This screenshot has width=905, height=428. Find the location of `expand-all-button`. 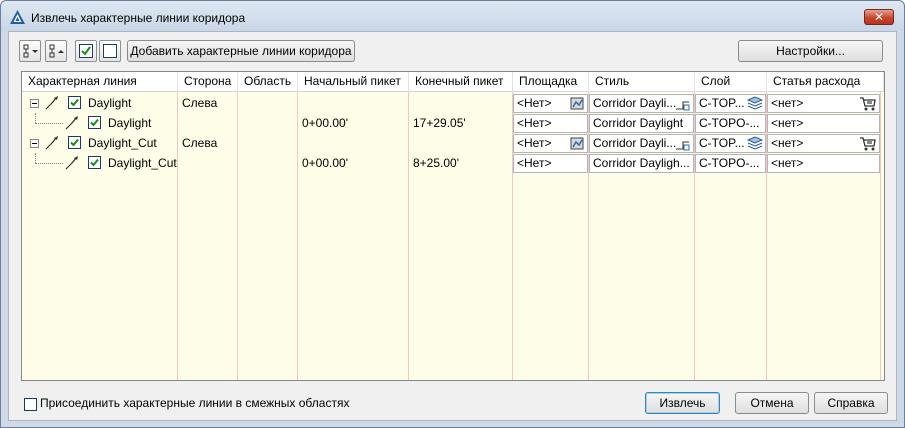

expand-all-button is located at coordinates (30, 51).